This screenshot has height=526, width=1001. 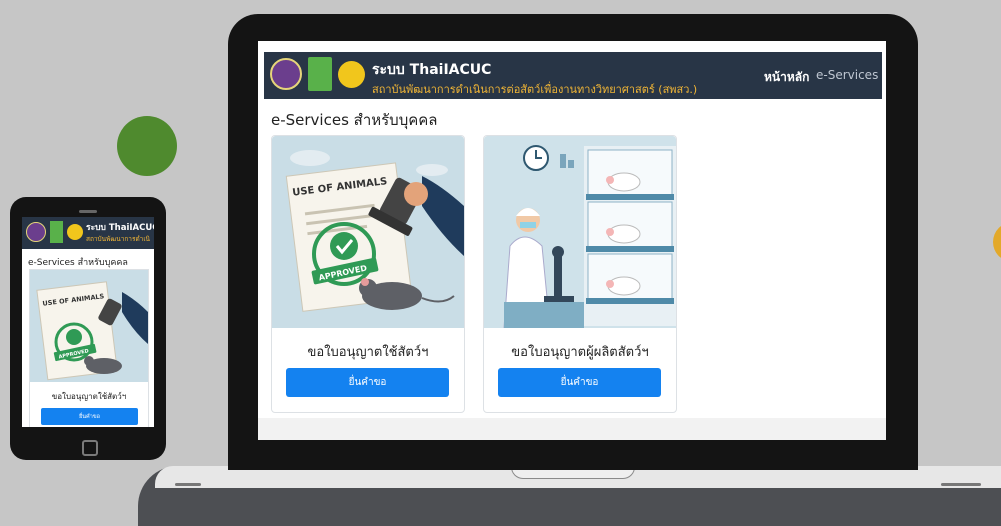 What do you see at coordinates (961, 484) in the screenshot?
I see `laptop-slot-right` at bounding box center [961, 484].